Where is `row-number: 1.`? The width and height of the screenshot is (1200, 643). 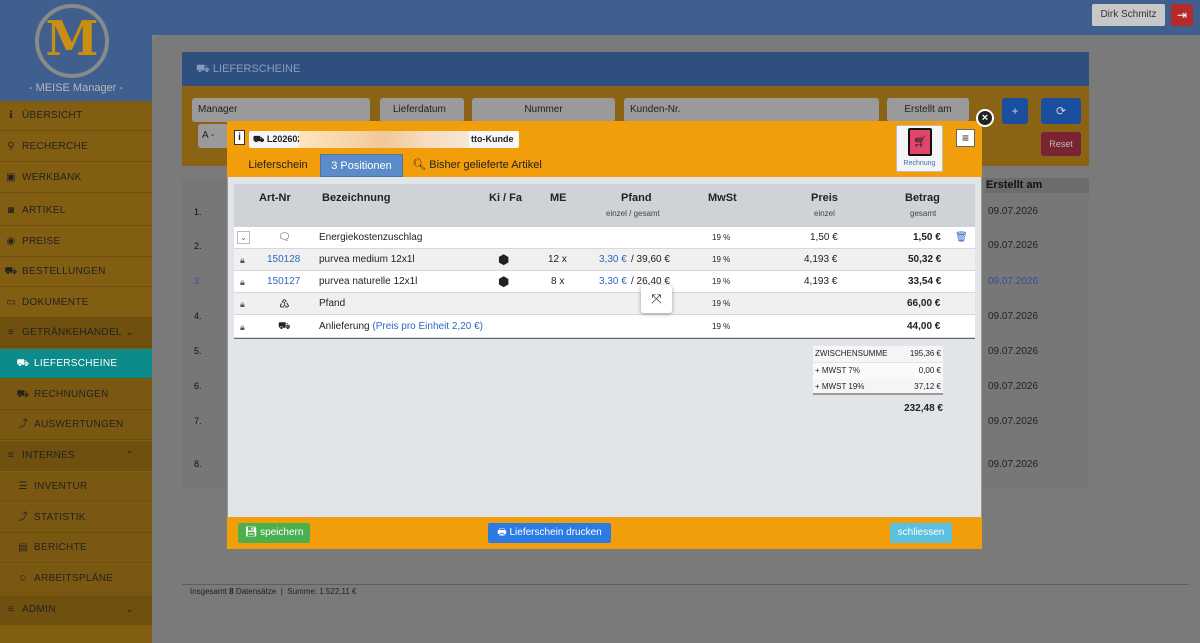
row-number: 1. is located at coordinates (198, 212).